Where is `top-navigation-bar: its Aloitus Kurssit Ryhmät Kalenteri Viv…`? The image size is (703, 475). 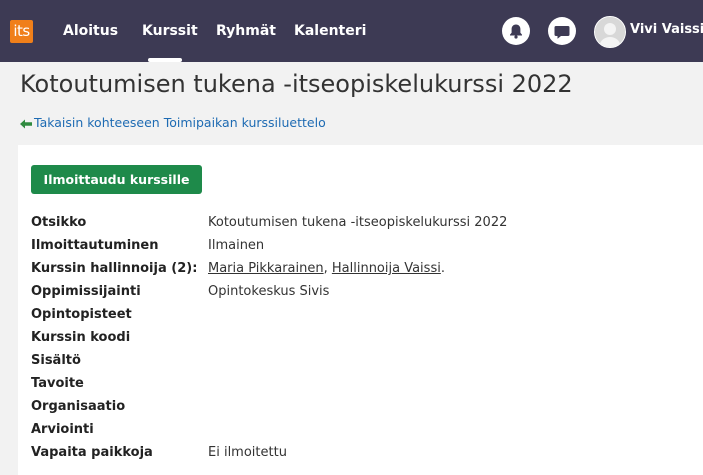 top-navigation-bar: its Aloitus Kurssit Ryhmät Kalenteri Viv… is located at coordinates (351, 31).